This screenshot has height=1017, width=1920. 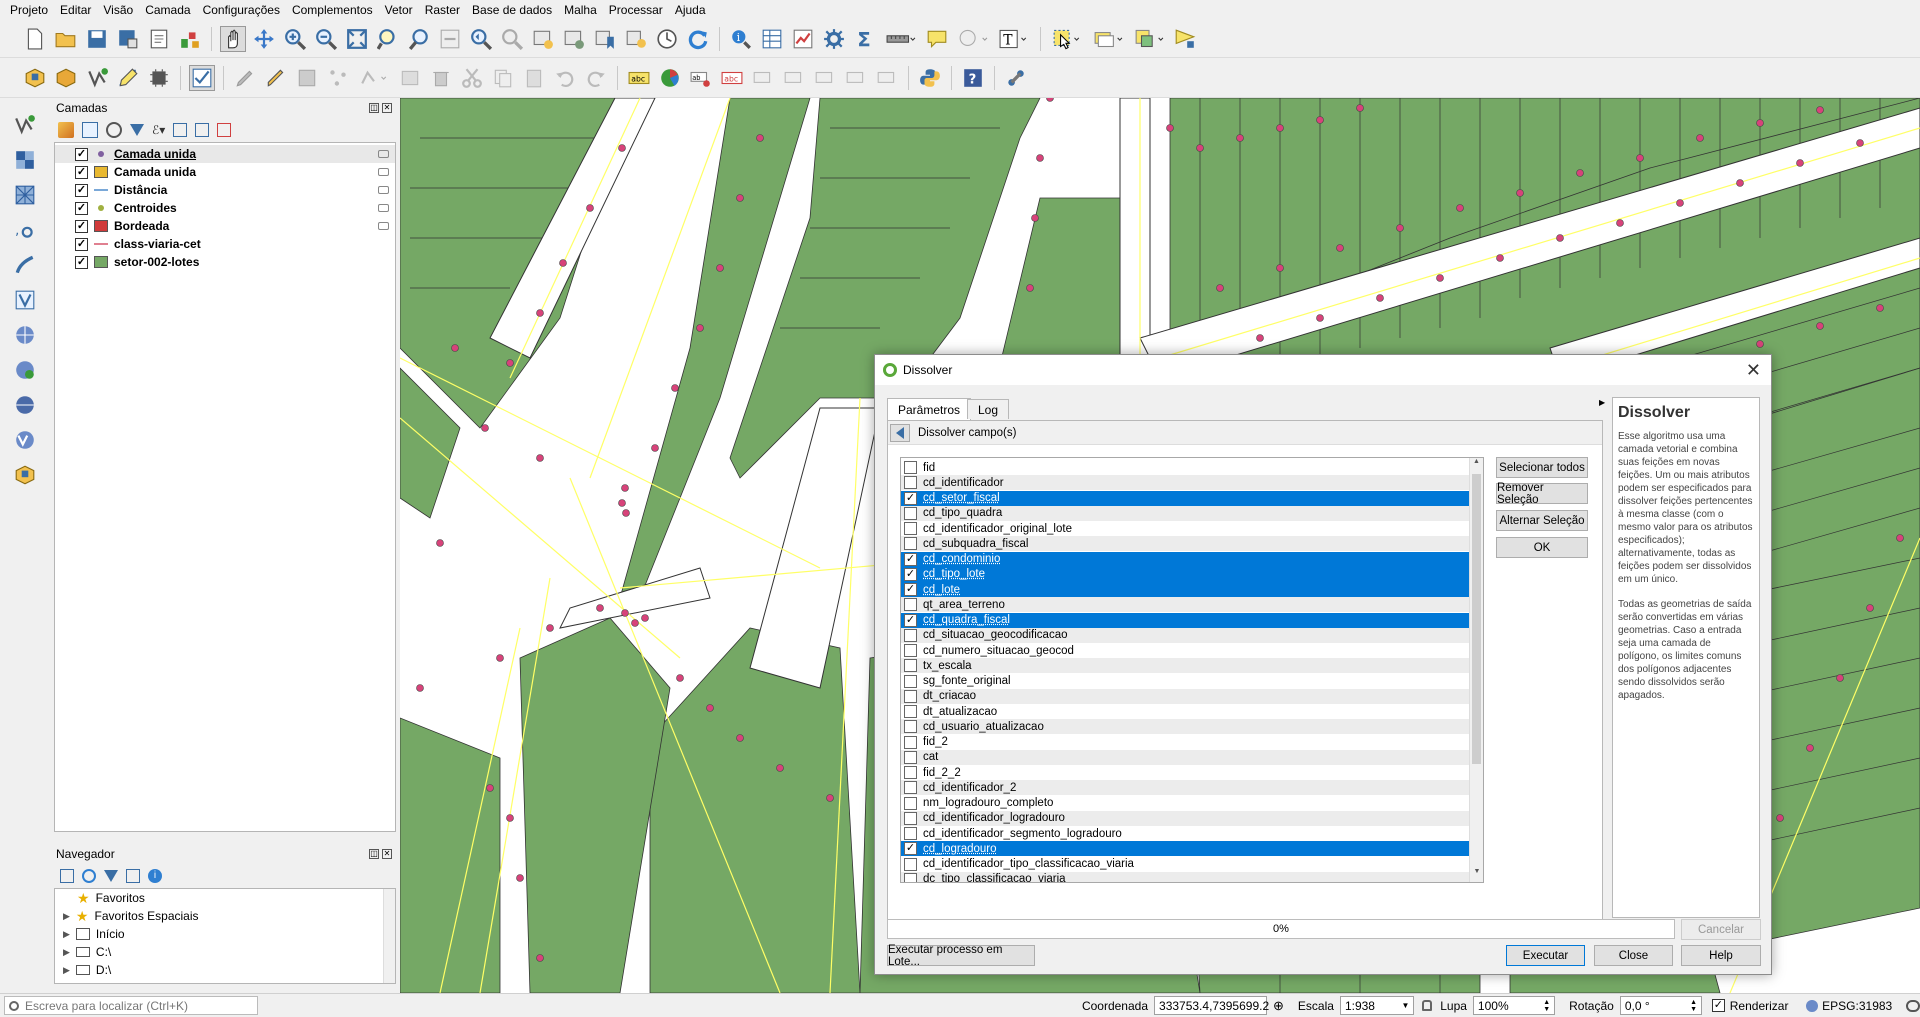 What do you see at coordinates (1857, 1006) in the screenshot?
I see `crs-label: EPSG:31983` at bounding box center [1857, 1006].